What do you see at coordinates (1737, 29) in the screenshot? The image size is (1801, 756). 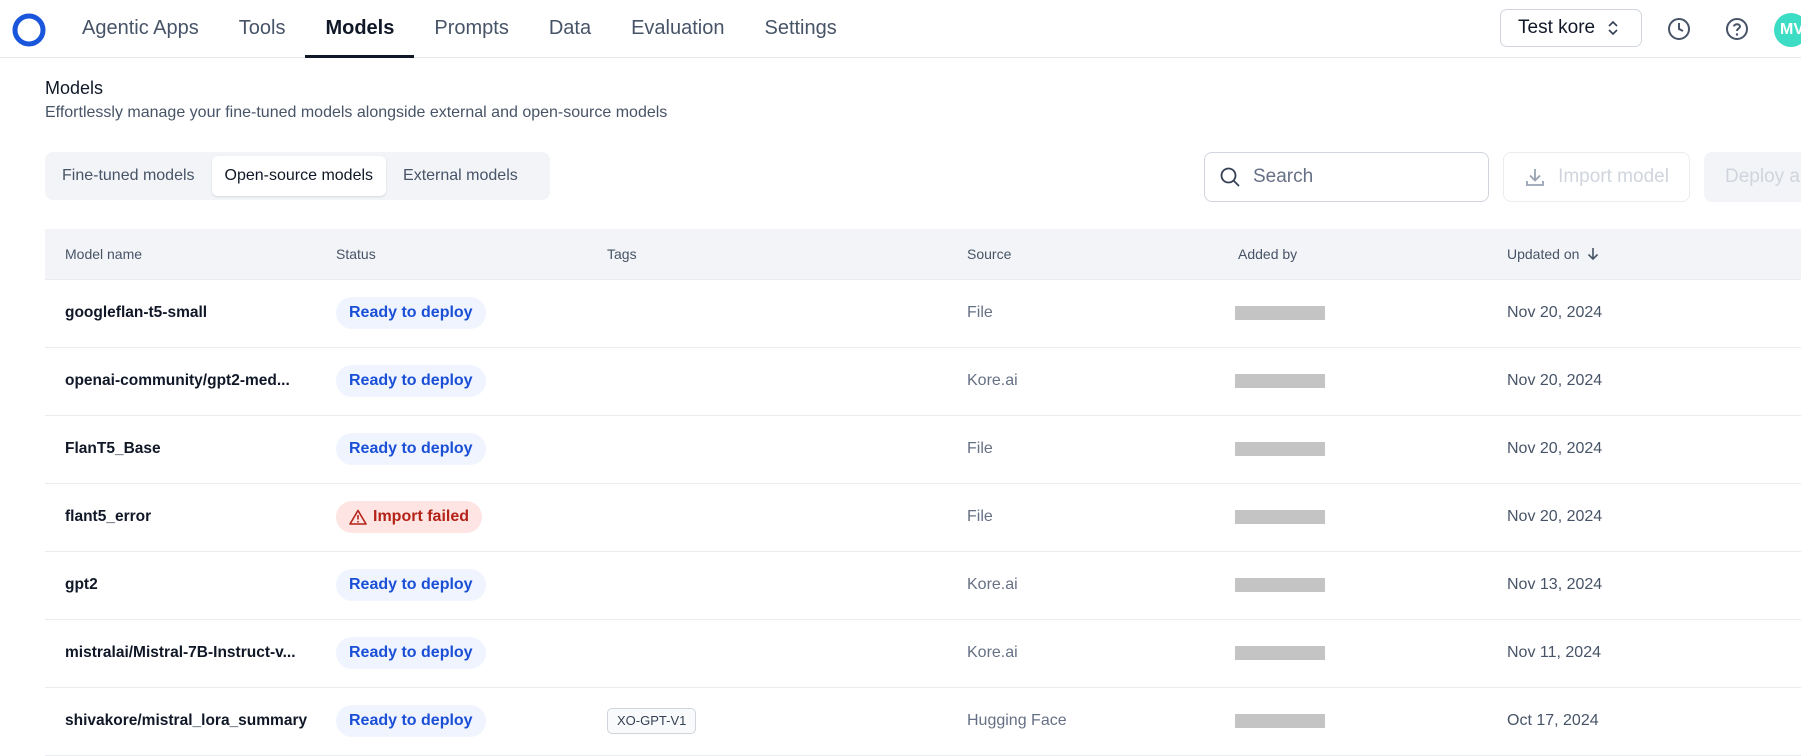 I see `help-icon` at bounding box center [1737, 29].